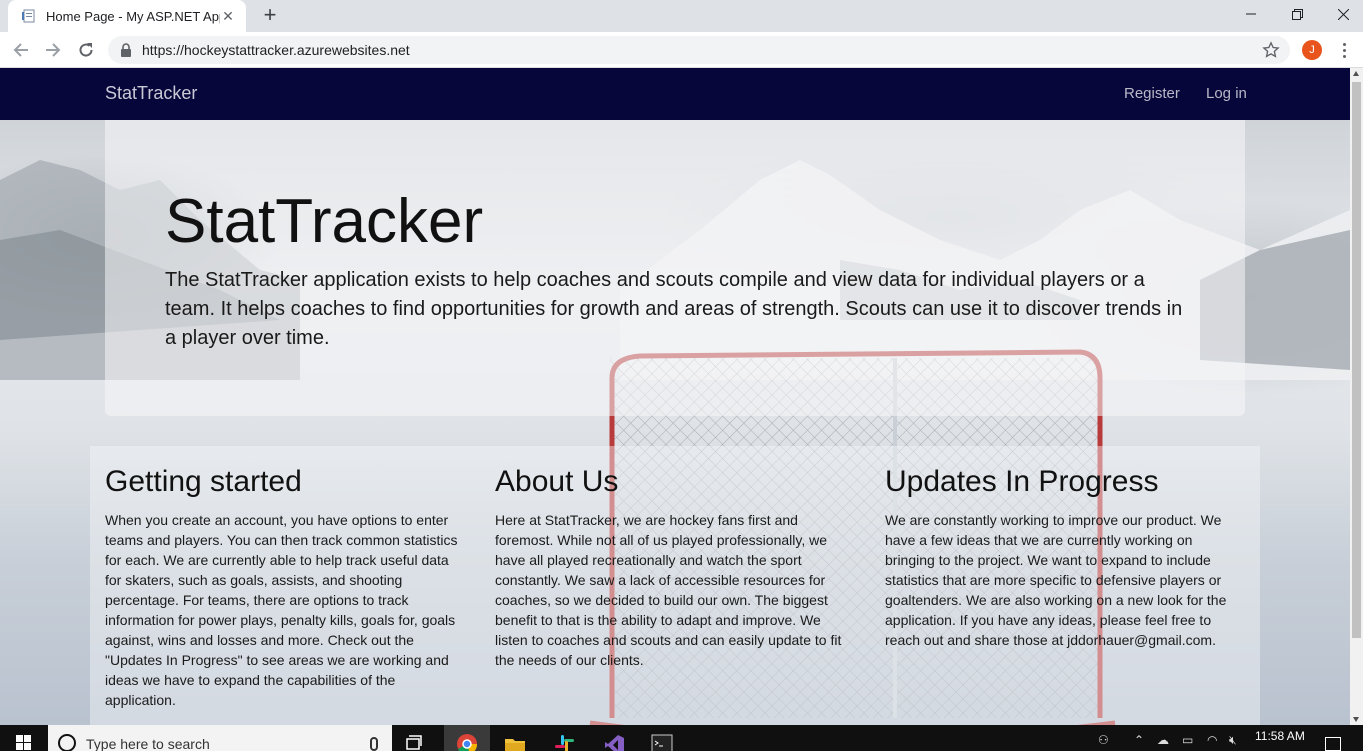 The width and height of the screenshot is (1363, 751). What do you see at coordinates (1356, 719) in the screenshot?
I see `scroll-down-icon` at bounding box center [1356, 719].